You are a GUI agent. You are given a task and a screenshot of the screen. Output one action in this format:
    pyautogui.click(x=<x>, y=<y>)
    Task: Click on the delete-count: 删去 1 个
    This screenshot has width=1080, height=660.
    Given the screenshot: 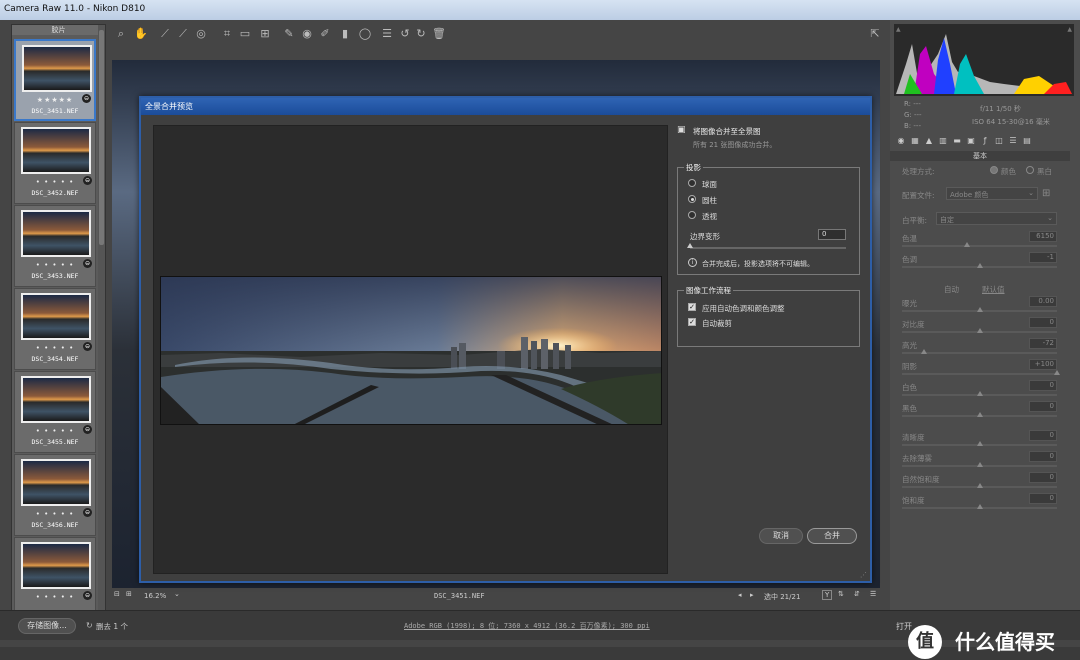 What is the action you would take?
    pyautogui.click(x=112, y=626)
    